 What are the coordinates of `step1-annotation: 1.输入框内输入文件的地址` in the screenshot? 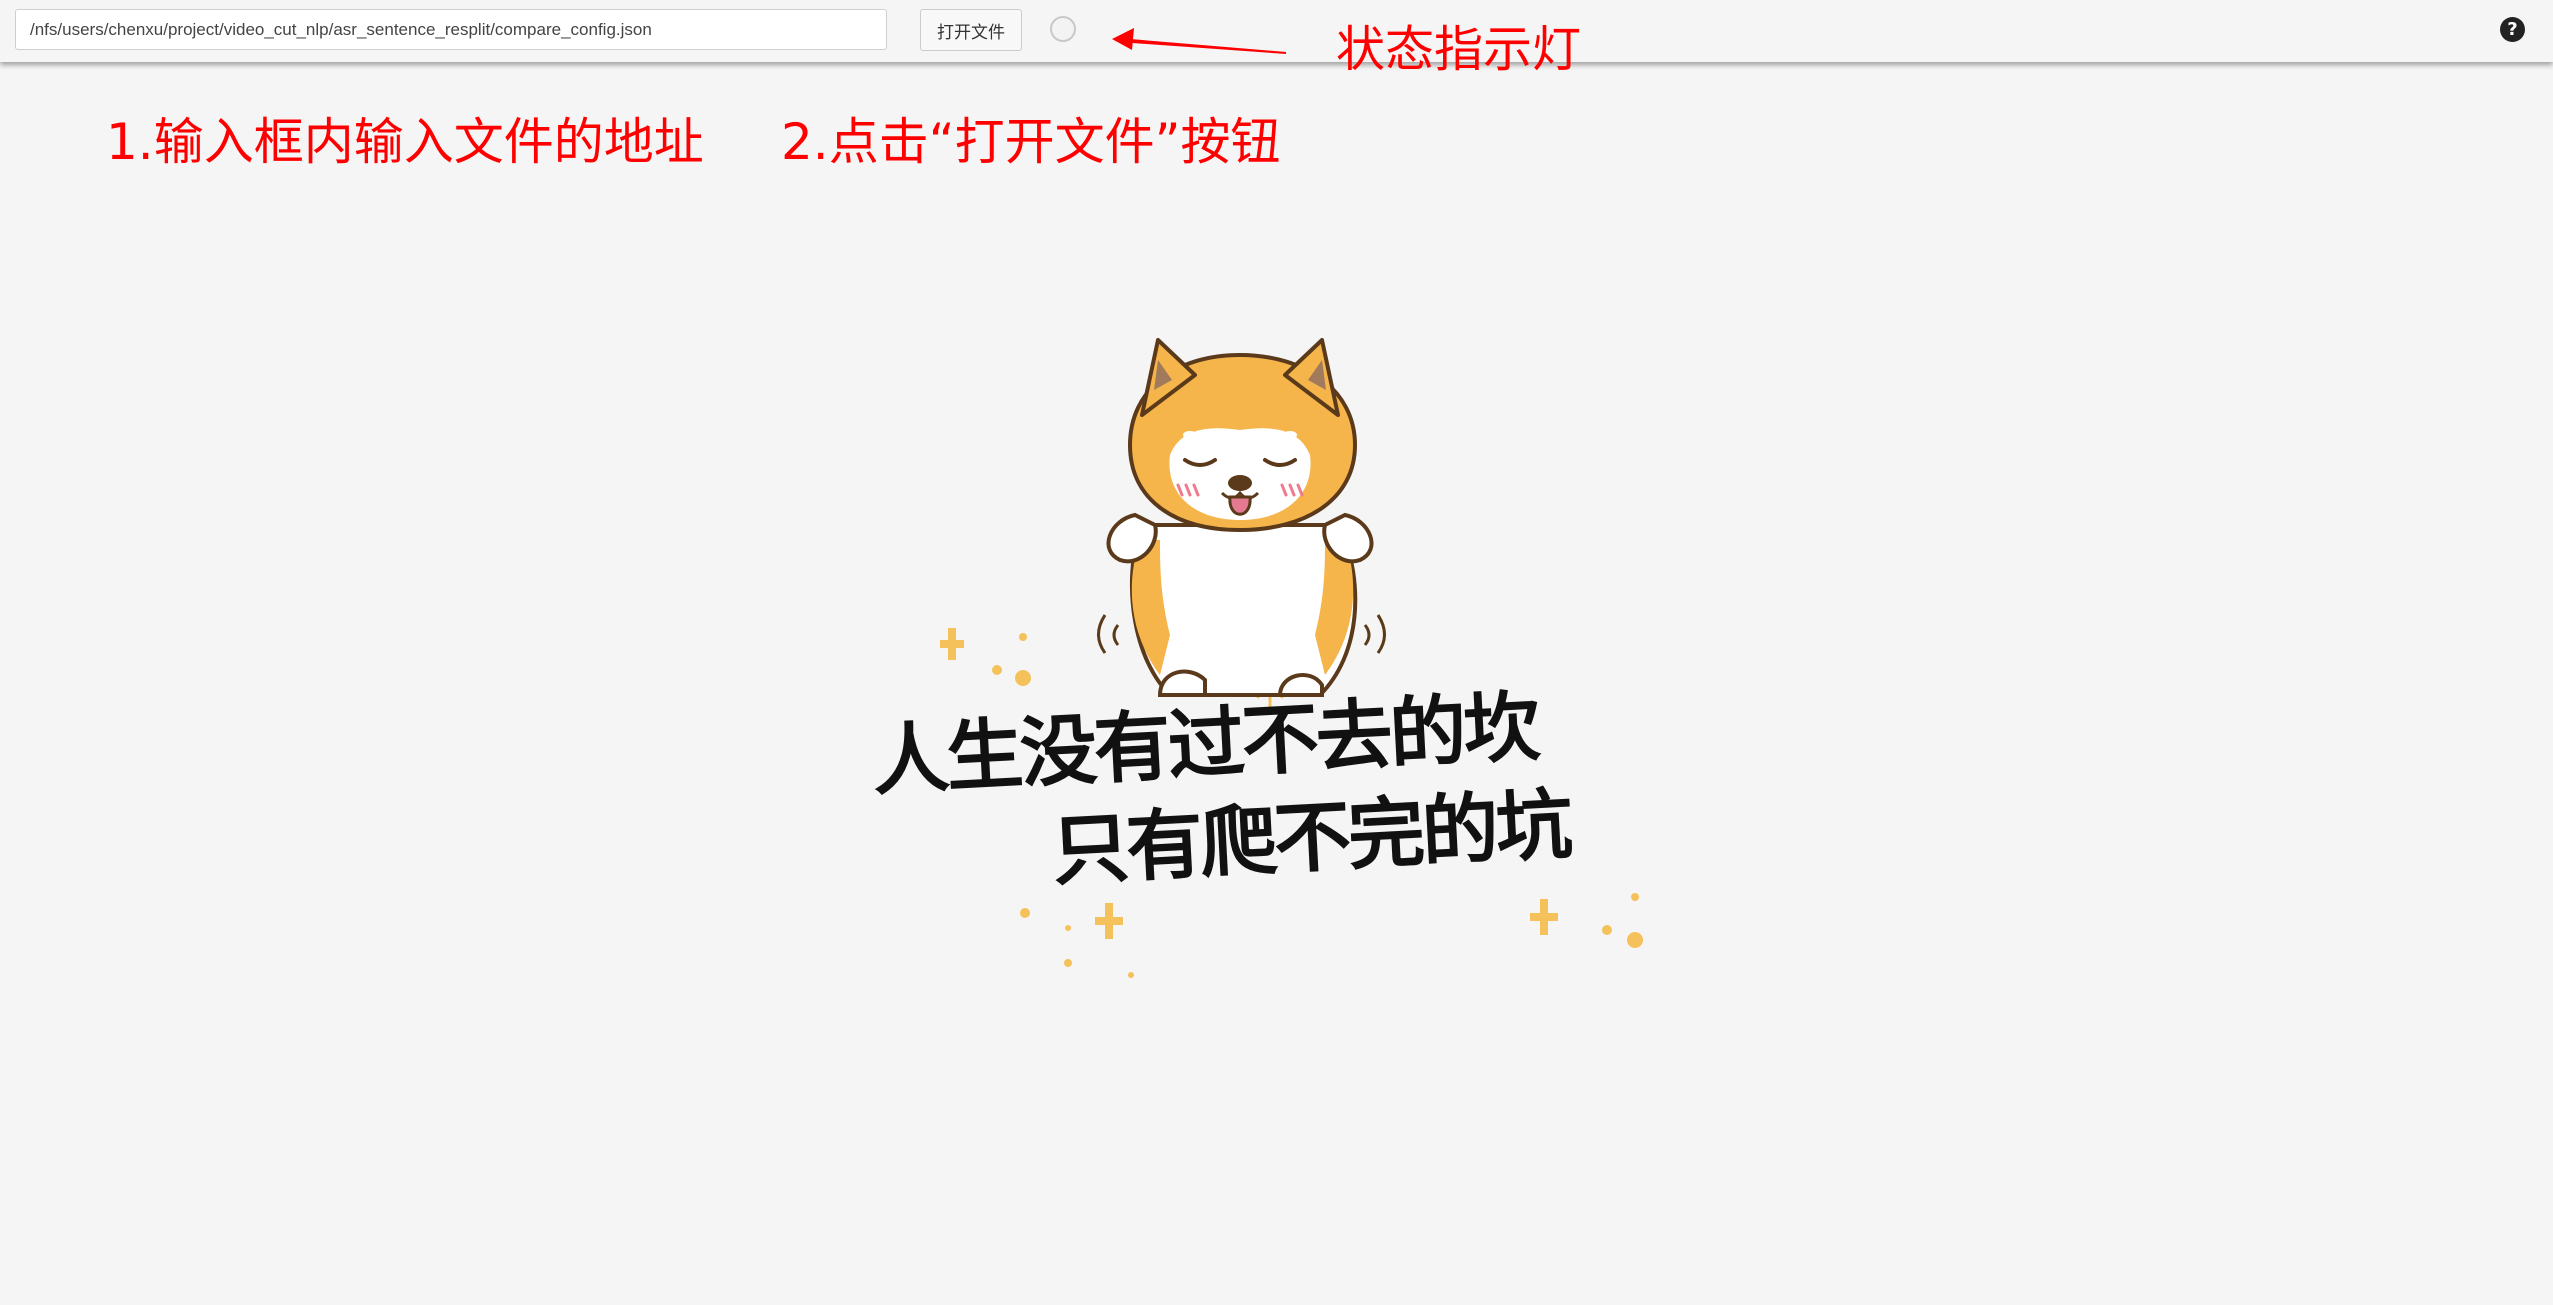 It's located at (405, 142).